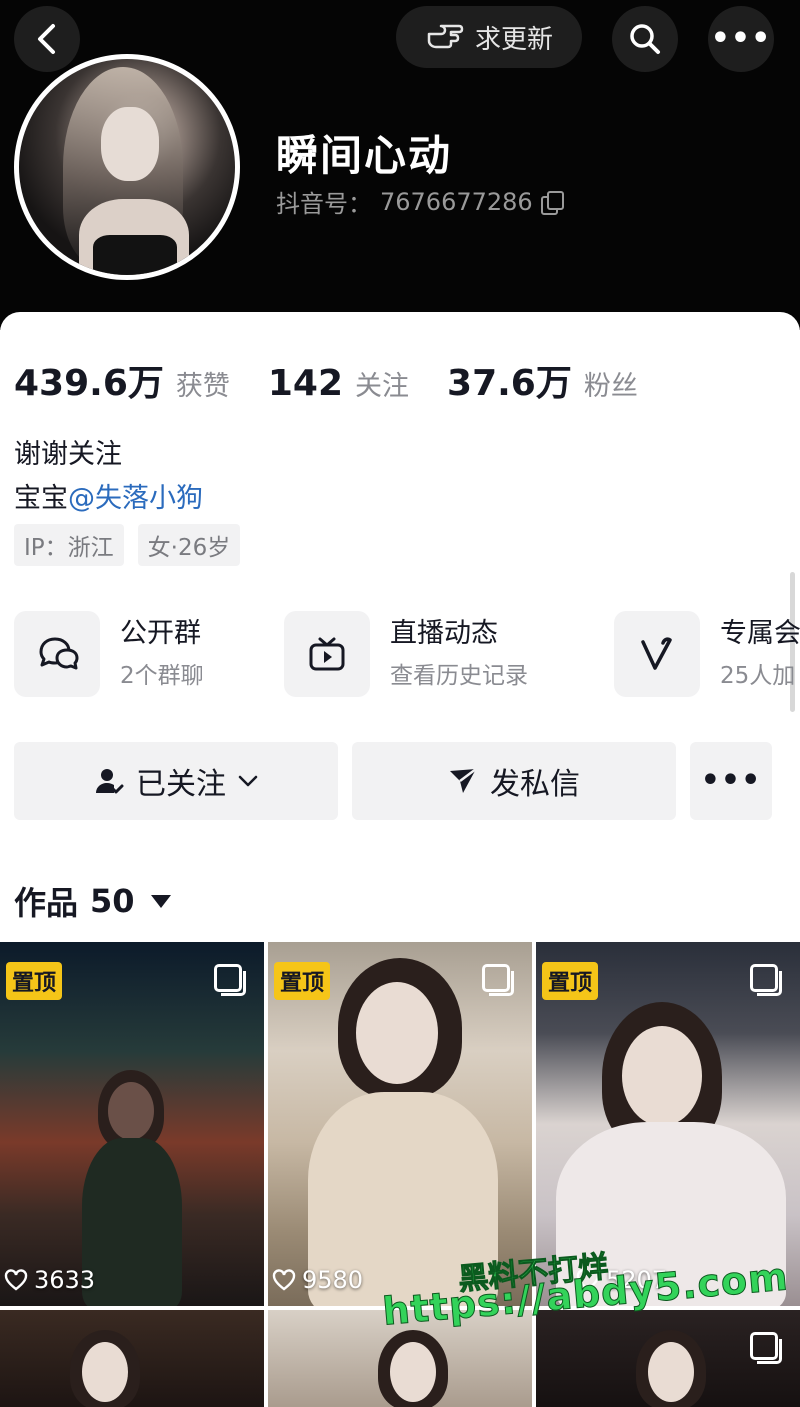  Describe the element at coordinates (127, 545) in the screenshot. I see `profile-tags: IP：浙江 女·26岁` at that location.